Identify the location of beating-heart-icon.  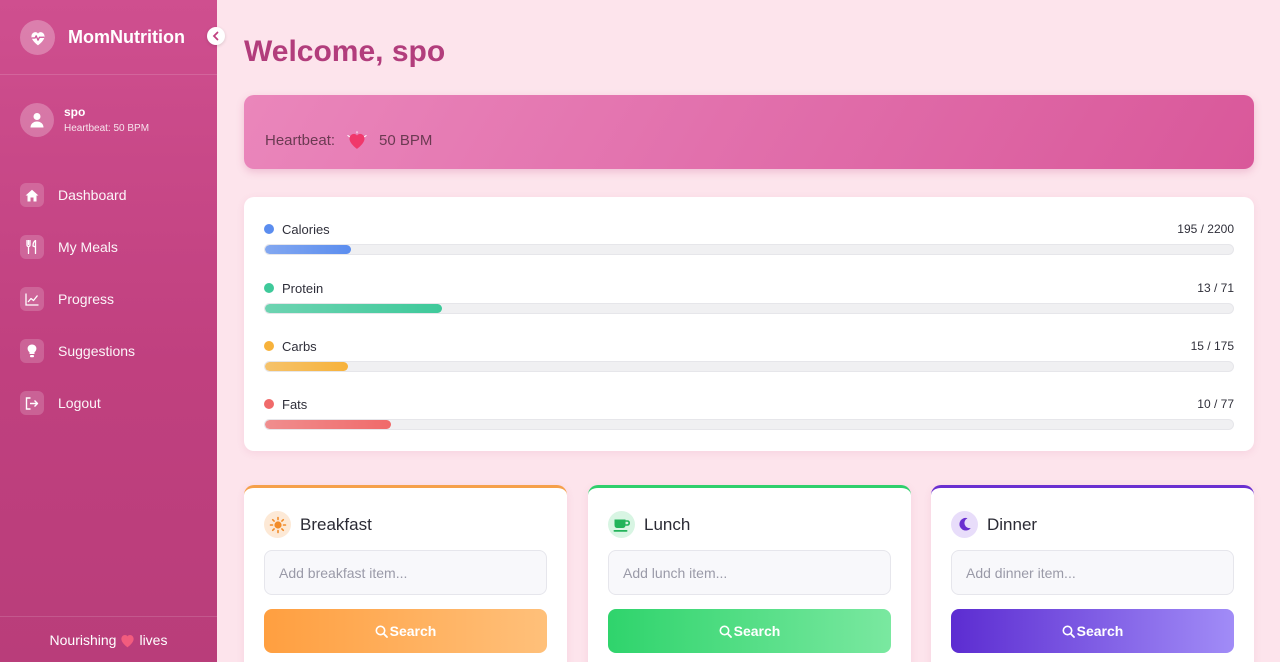
(357, 140).